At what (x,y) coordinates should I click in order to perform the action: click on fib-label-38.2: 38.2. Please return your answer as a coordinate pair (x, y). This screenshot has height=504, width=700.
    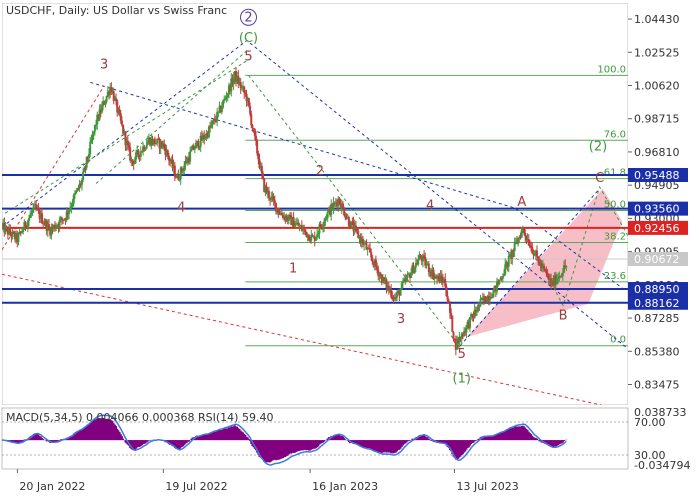
    Looking at the image, I should click on (615, 236).